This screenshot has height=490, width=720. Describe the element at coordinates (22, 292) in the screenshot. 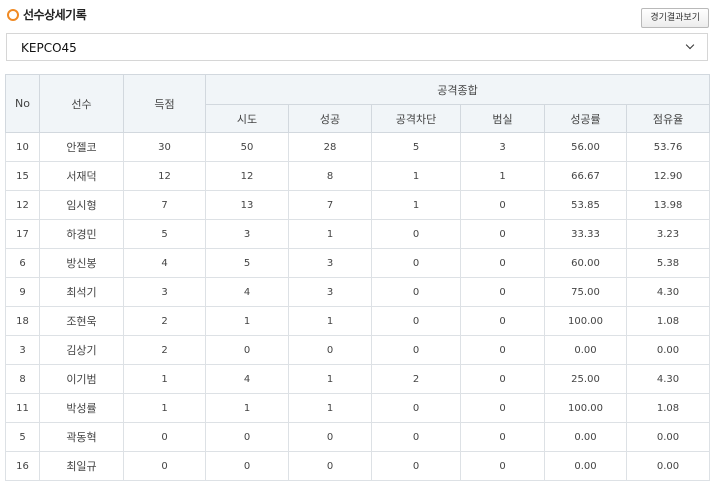

I see `no-cell: 9` at that location.